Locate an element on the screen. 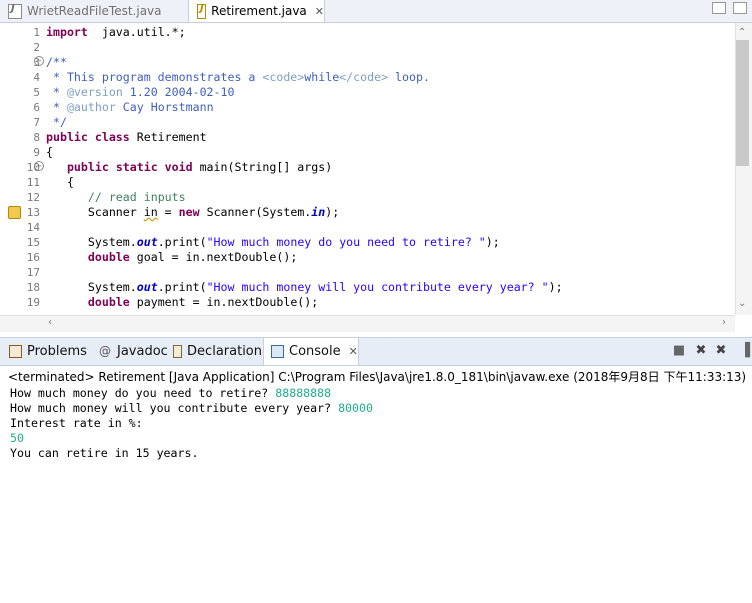  code-token: "How much money do you need to retire? " is located at coordinates (346, 242).